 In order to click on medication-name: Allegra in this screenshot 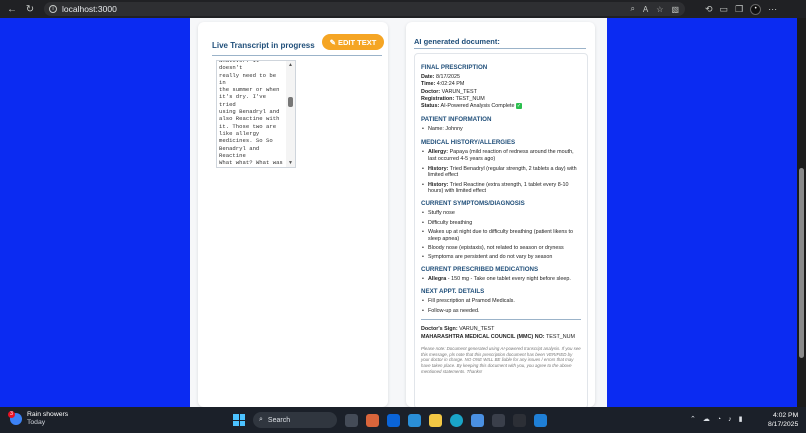, I will do `click(437, 279)`.